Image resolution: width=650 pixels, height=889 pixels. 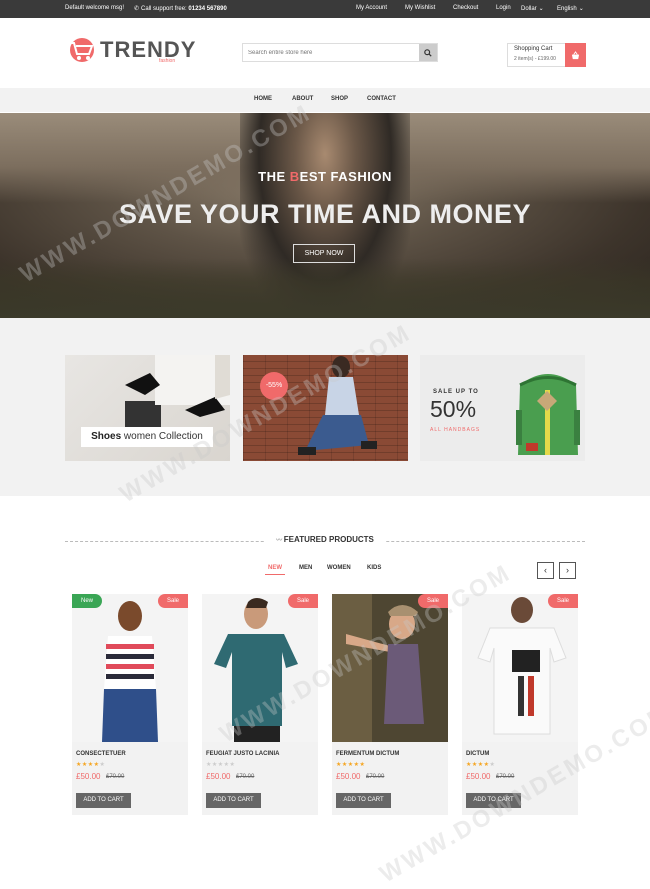 What do you see at coordinates (82, 50) in the screenshot?
I see `cart-logo-icon` at bounding box center [82, 50].